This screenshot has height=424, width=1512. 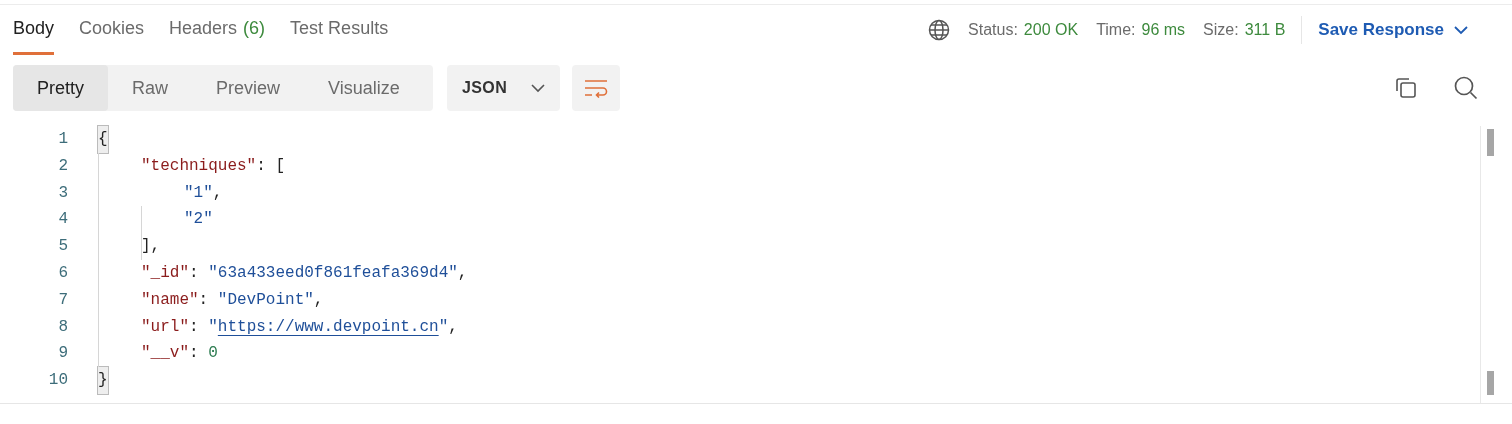 What do you see at coordinates (103, 139) in the screenshot?
I see `code-token: {` at bounding box center [103, 139].